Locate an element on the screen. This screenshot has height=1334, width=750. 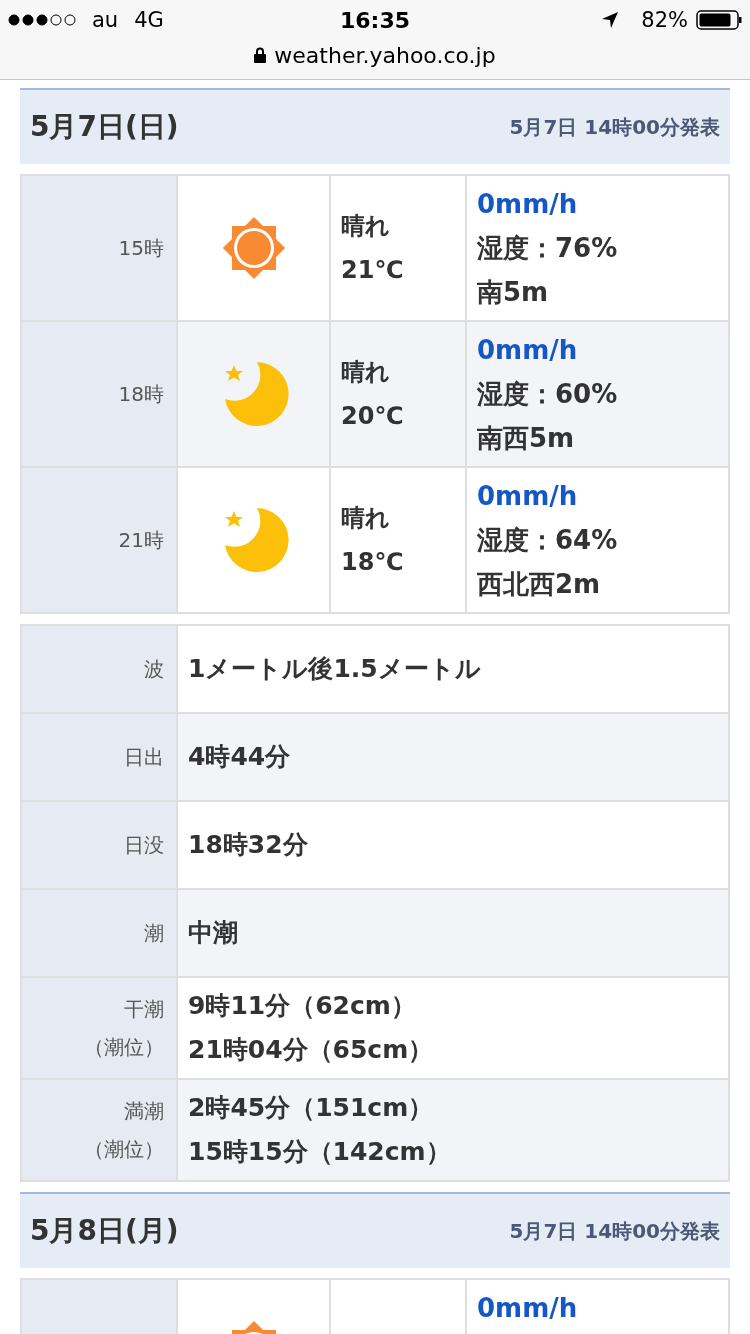
time-cell: 21時 is located at coordinates (99, 540).